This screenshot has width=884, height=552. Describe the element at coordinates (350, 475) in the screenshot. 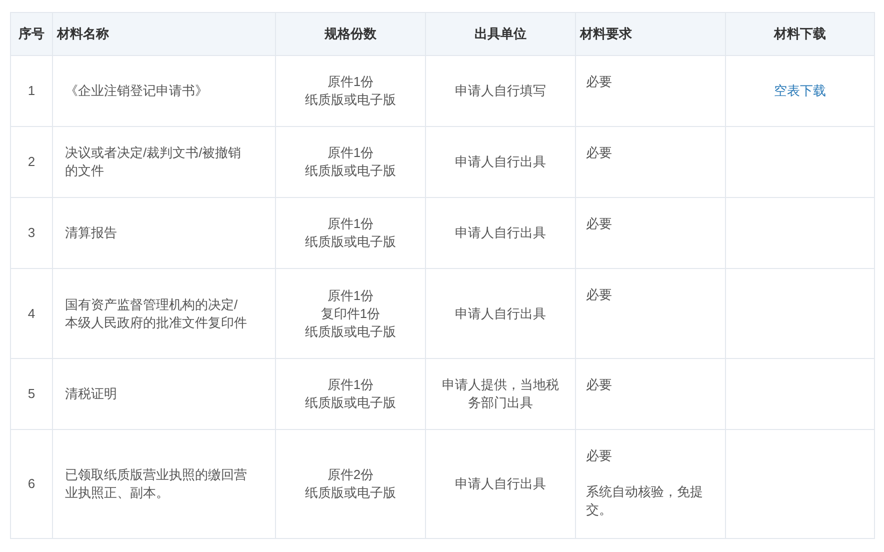

I see `spec-text: 原件2份` at that location.